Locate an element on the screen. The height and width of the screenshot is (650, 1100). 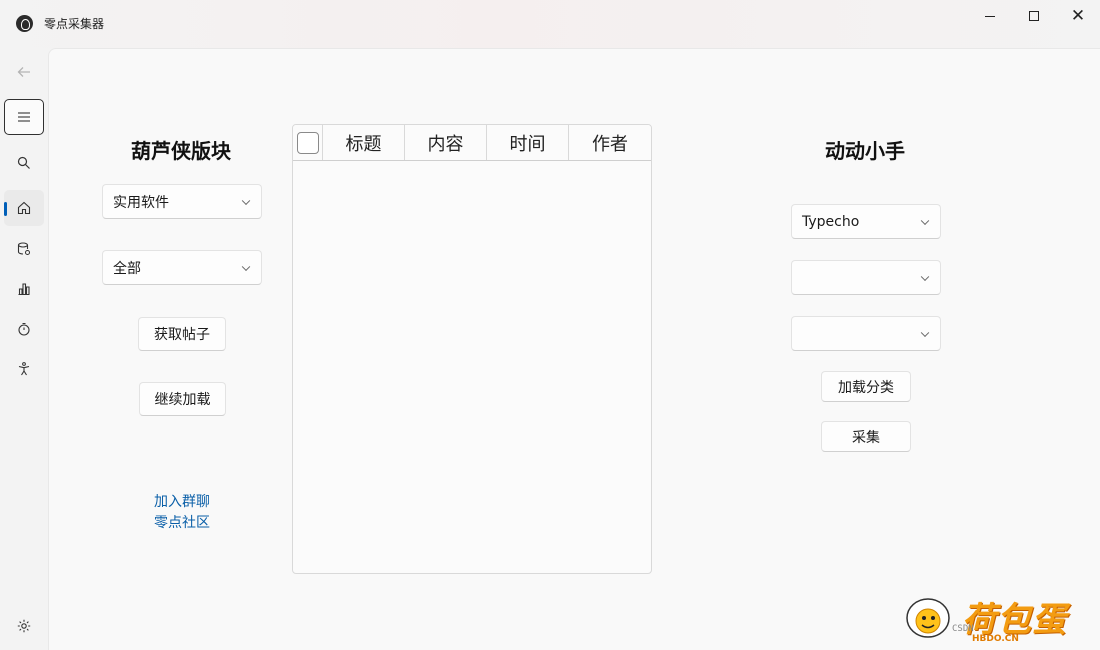
nav-item-home is located at coordinates (24, 208).